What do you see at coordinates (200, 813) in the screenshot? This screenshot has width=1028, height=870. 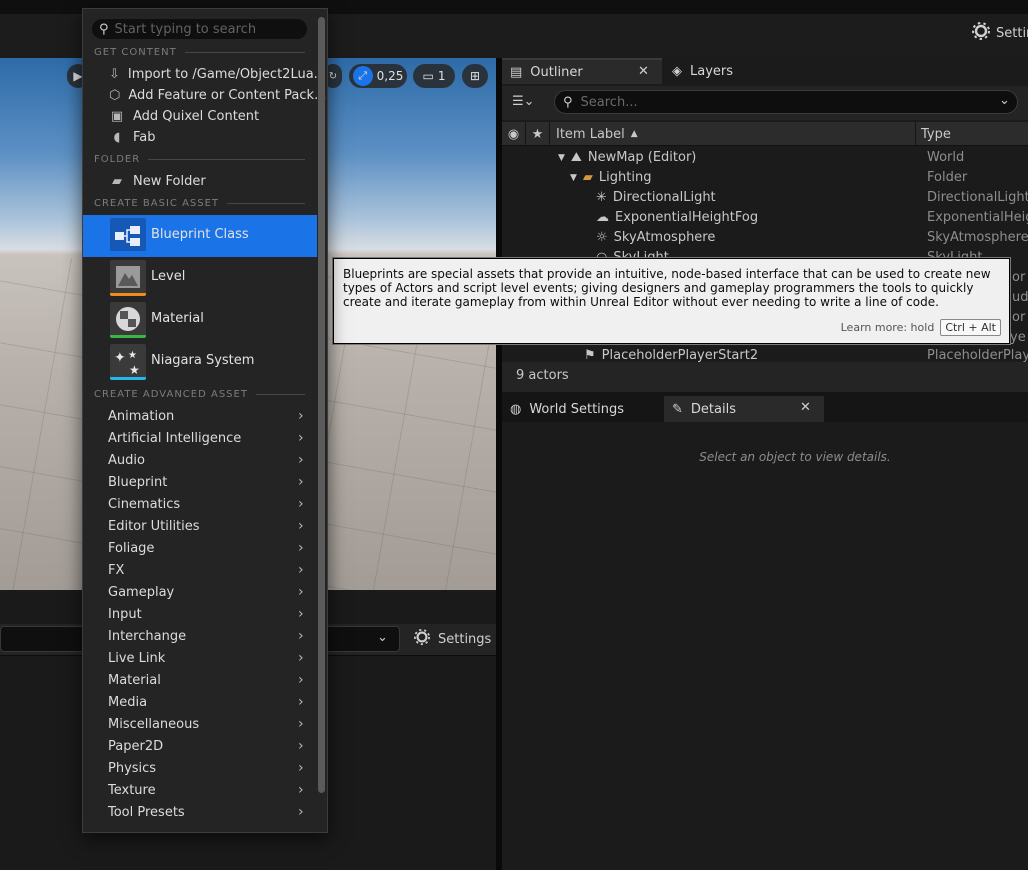 I see `submenu-tool-presets: Tool Presets ›` at bounding box center [200, 813].